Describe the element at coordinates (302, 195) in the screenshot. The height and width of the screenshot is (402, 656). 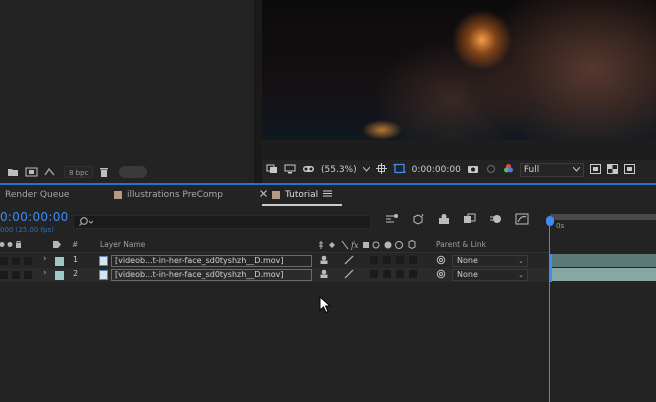
I see `tab-label: Tutorial` at that location.